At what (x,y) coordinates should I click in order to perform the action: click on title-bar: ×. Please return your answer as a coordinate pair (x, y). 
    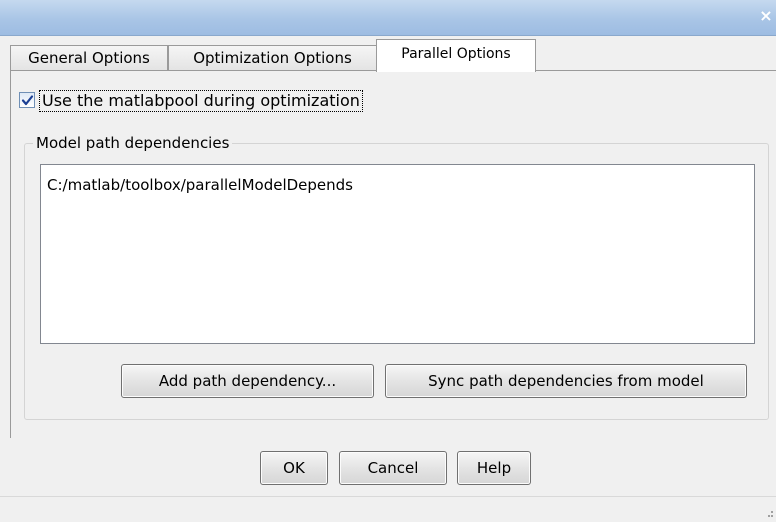
    Looking at the image, I should click on (388, 18).